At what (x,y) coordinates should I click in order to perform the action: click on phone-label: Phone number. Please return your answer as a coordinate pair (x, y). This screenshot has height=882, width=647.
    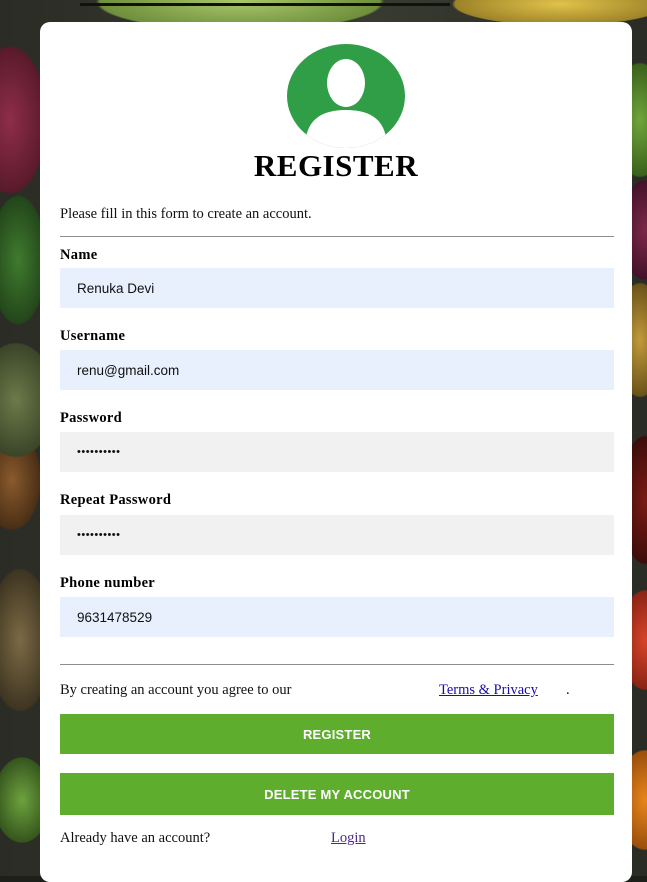
    Looking at the image, I should click on (108, 583).